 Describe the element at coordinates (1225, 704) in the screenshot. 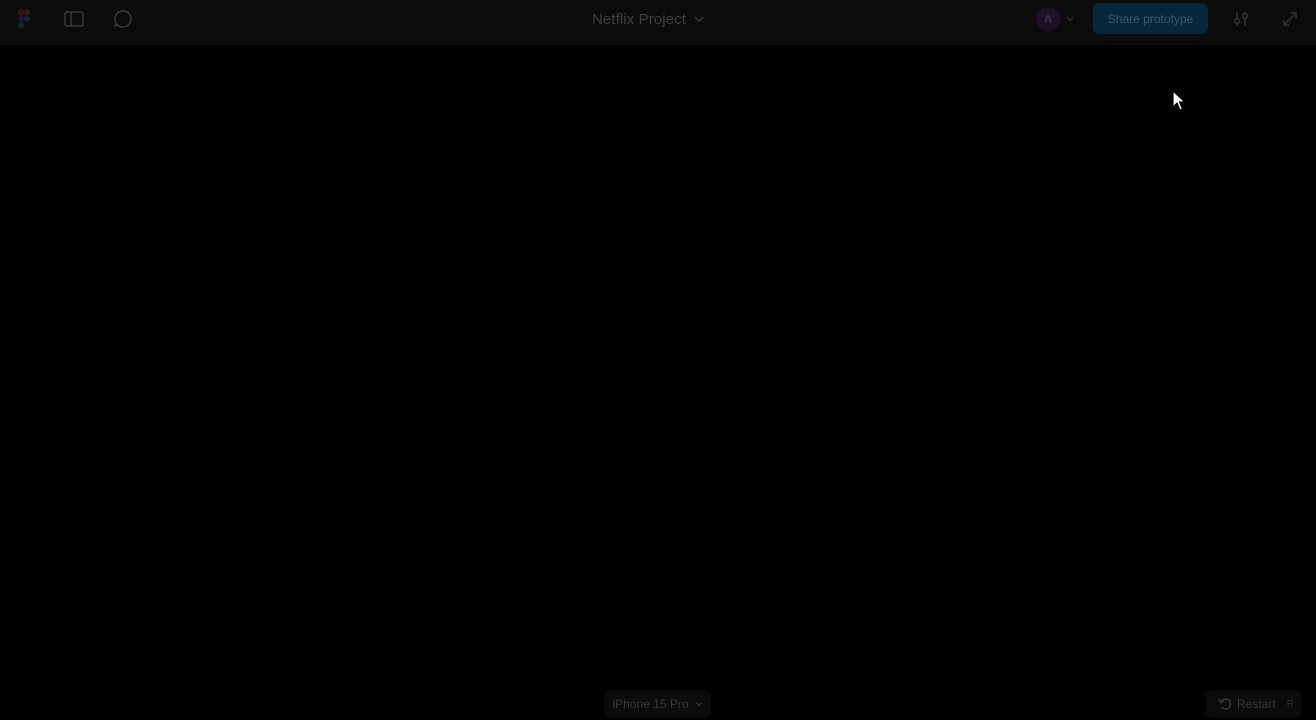

I see `restart-arrow-icon` at that location.